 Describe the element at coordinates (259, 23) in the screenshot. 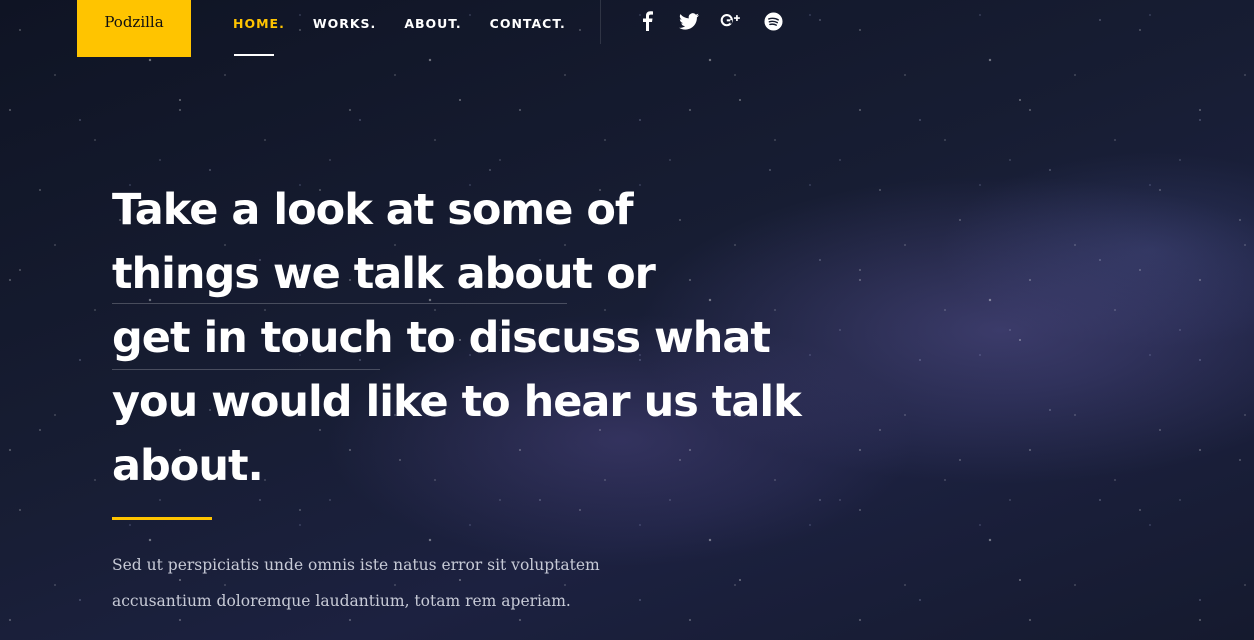

I see `nav-home: HOME.` at that location.